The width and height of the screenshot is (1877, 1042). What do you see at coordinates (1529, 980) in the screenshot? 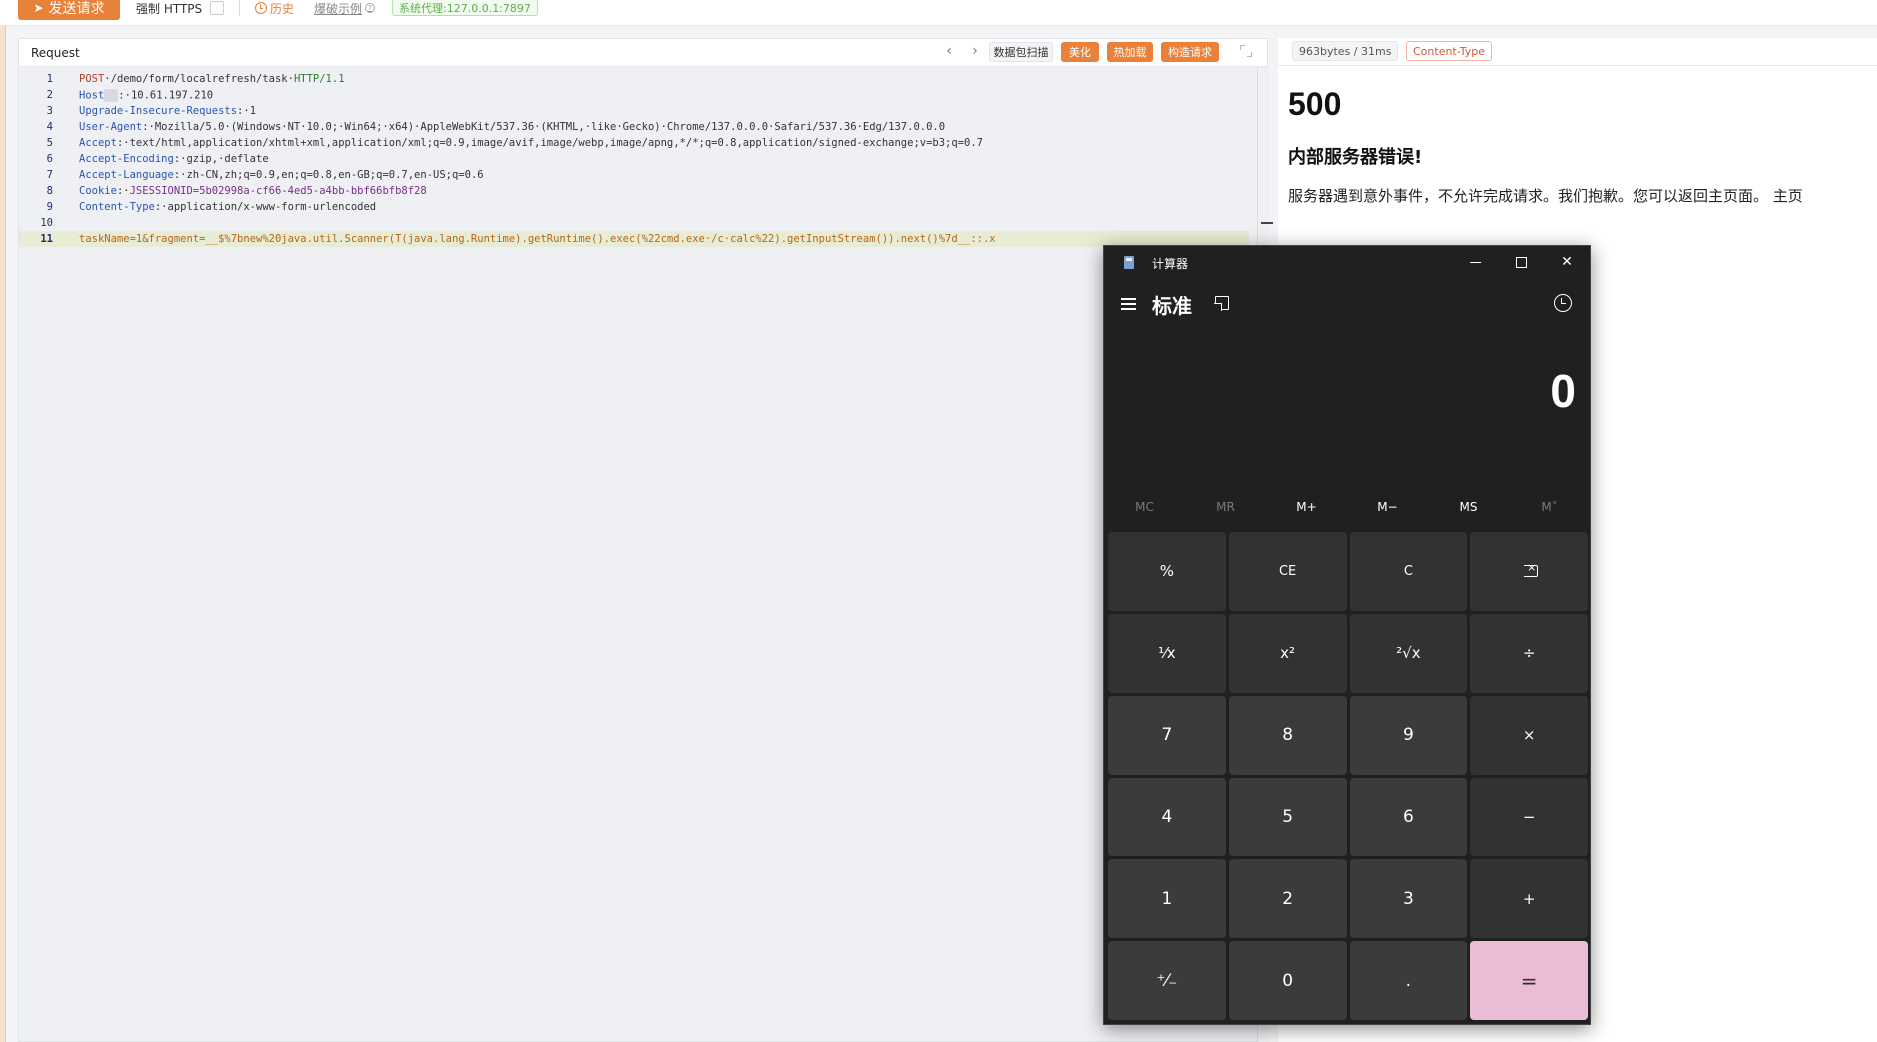
I see `equals-key: =` at bounding box center [1529, 980].